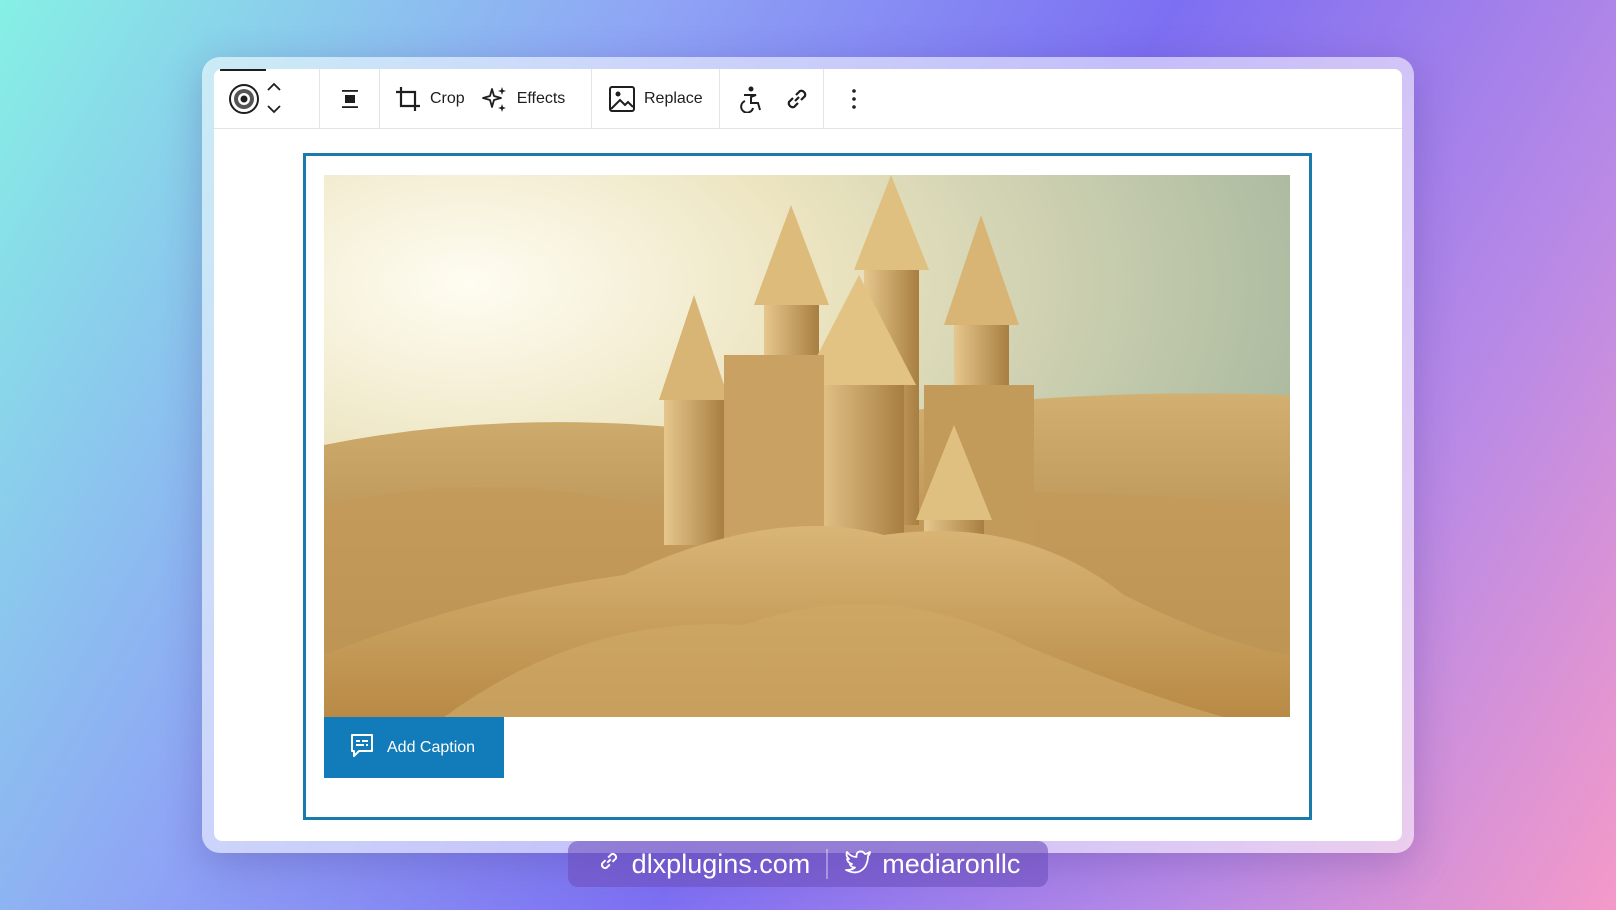  I want to click on chevron-down-icon, so click(274, 110).